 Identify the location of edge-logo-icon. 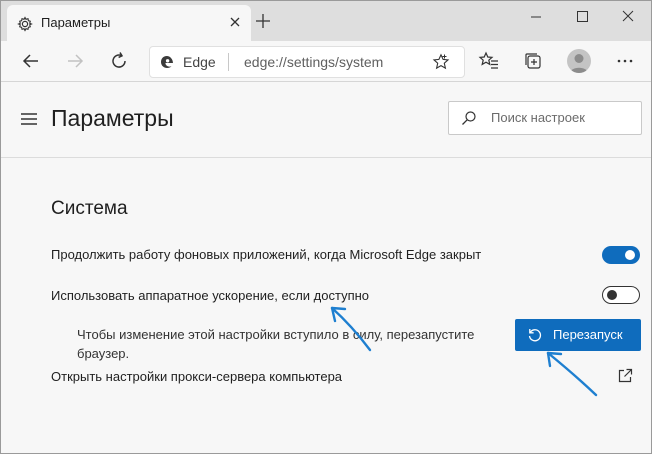
(167, 62).